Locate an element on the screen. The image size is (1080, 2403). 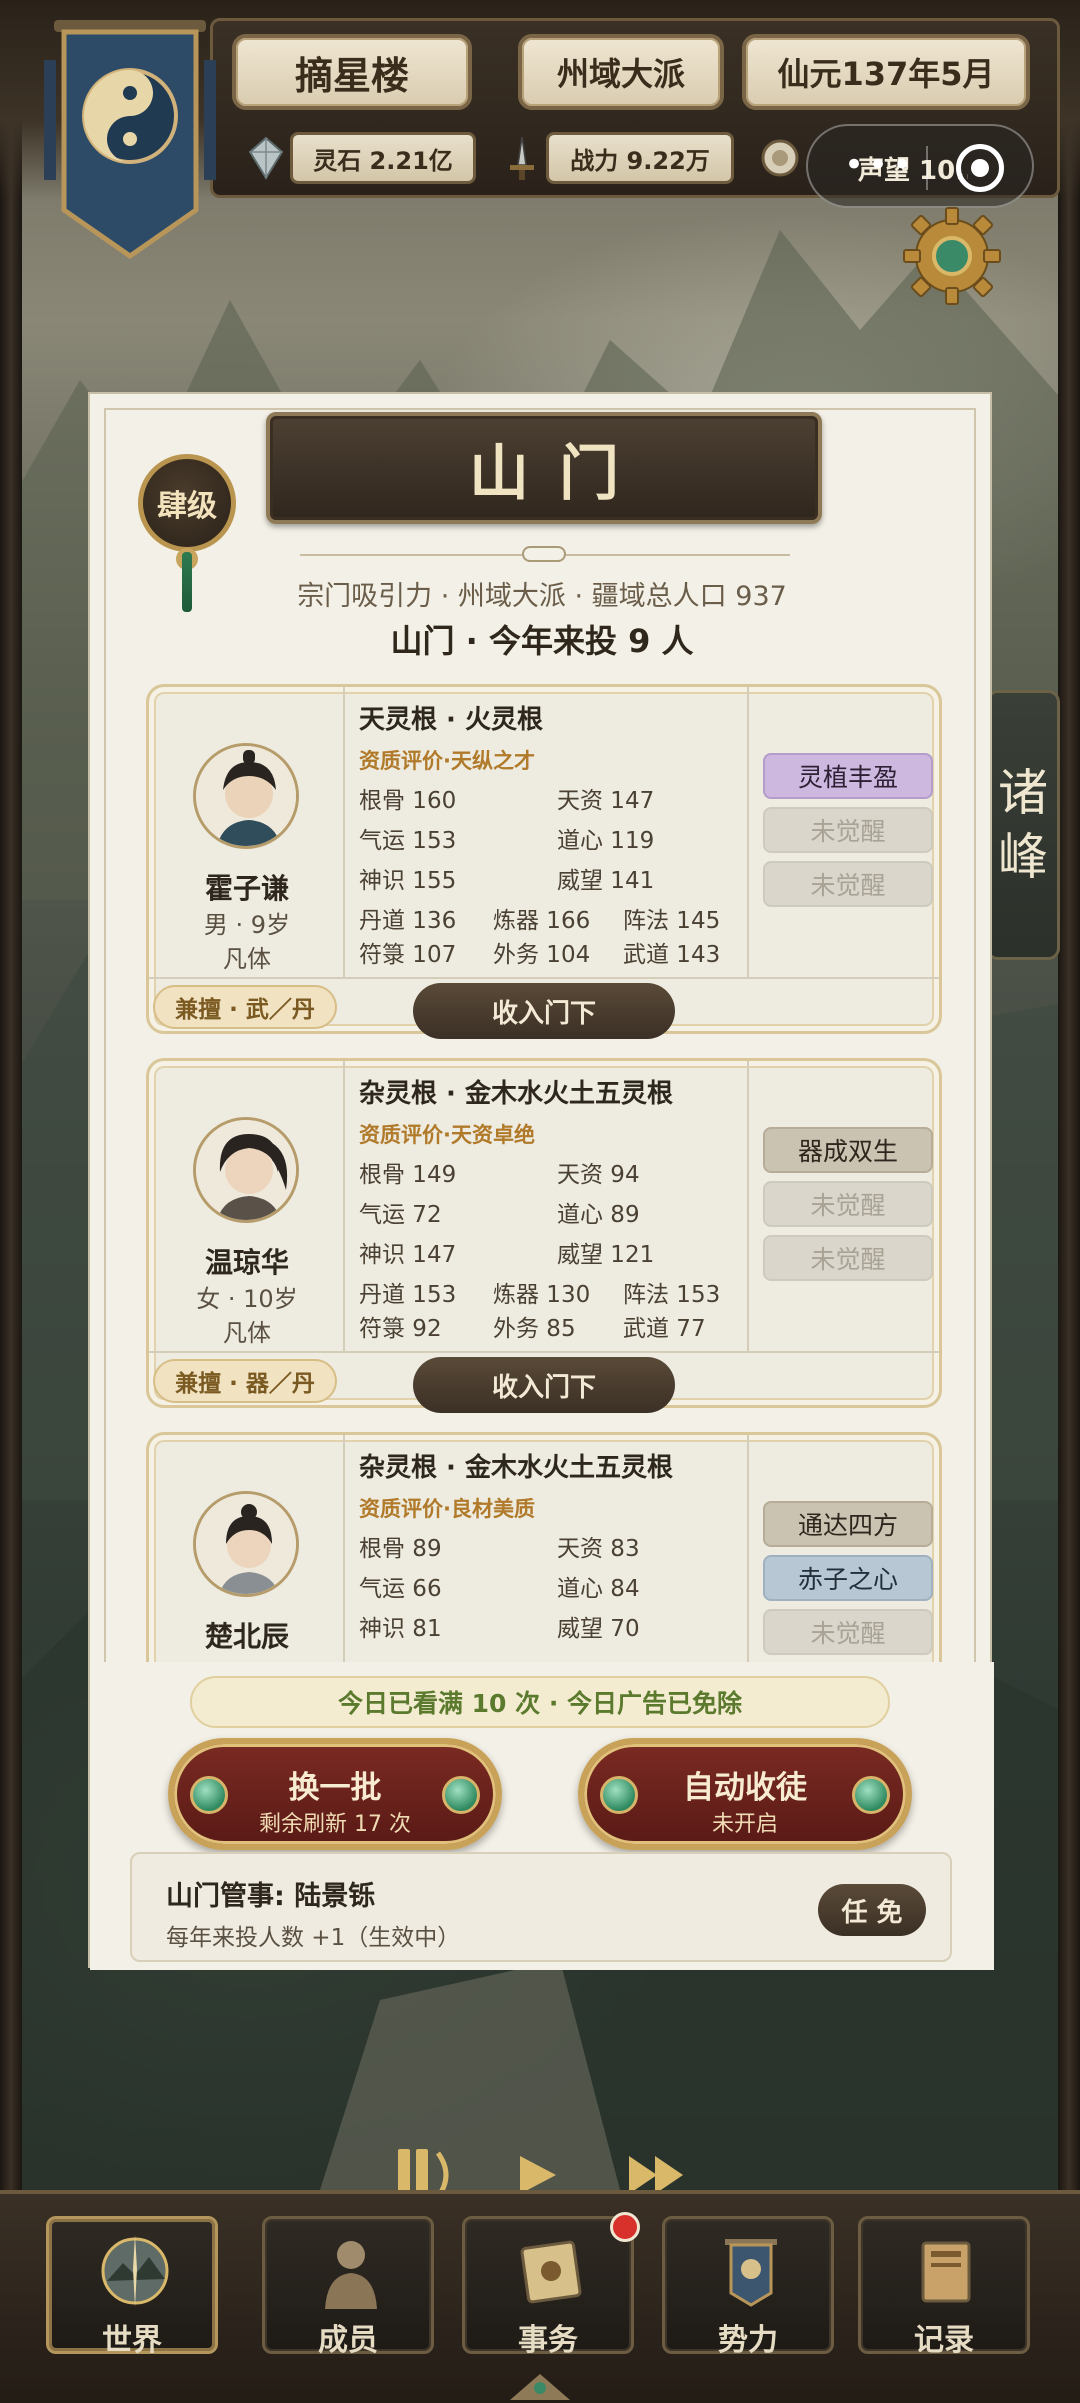
sect-attraction-summary: 宗门吸引力 · 州域大派 · 疆域总人口 937 is located at coordinates (542, 596).